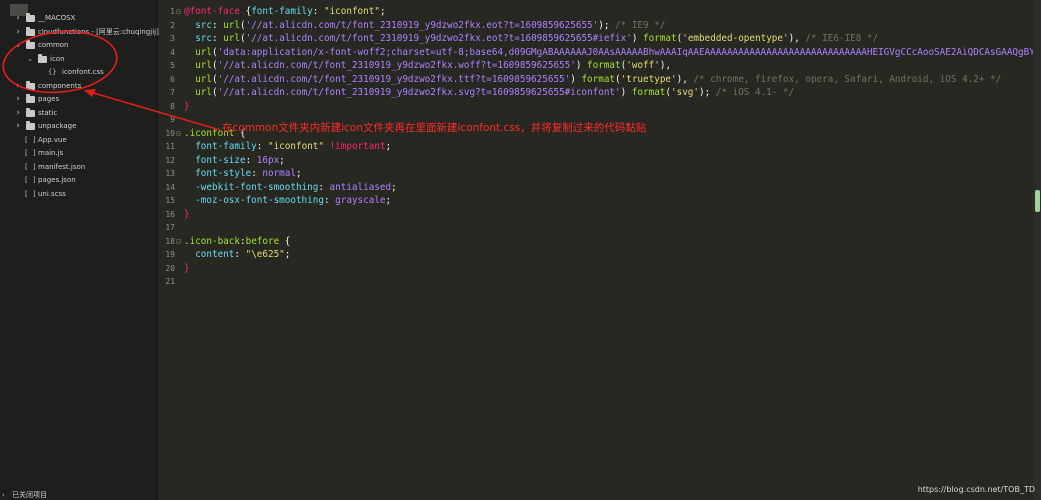  I want to click on code-line: 11 font-family: "iconfont" !important;, so click(595, 147).